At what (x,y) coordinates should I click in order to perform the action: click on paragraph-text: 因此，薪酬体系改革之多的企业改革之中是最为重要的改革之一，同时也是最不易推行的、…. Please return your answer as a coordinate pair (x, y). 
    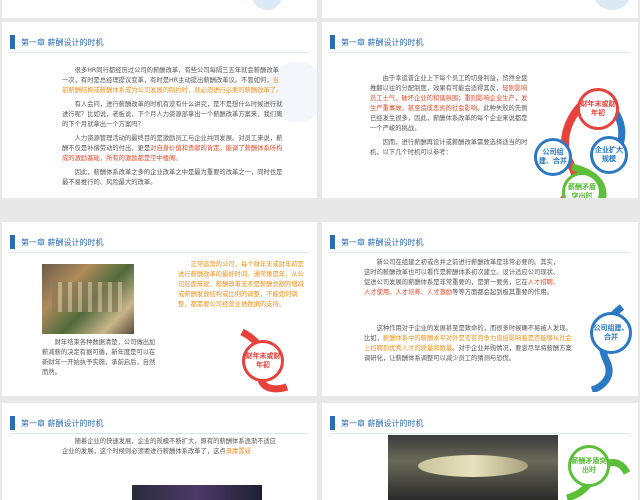
    Looking at the image, I should click on (172, 177).